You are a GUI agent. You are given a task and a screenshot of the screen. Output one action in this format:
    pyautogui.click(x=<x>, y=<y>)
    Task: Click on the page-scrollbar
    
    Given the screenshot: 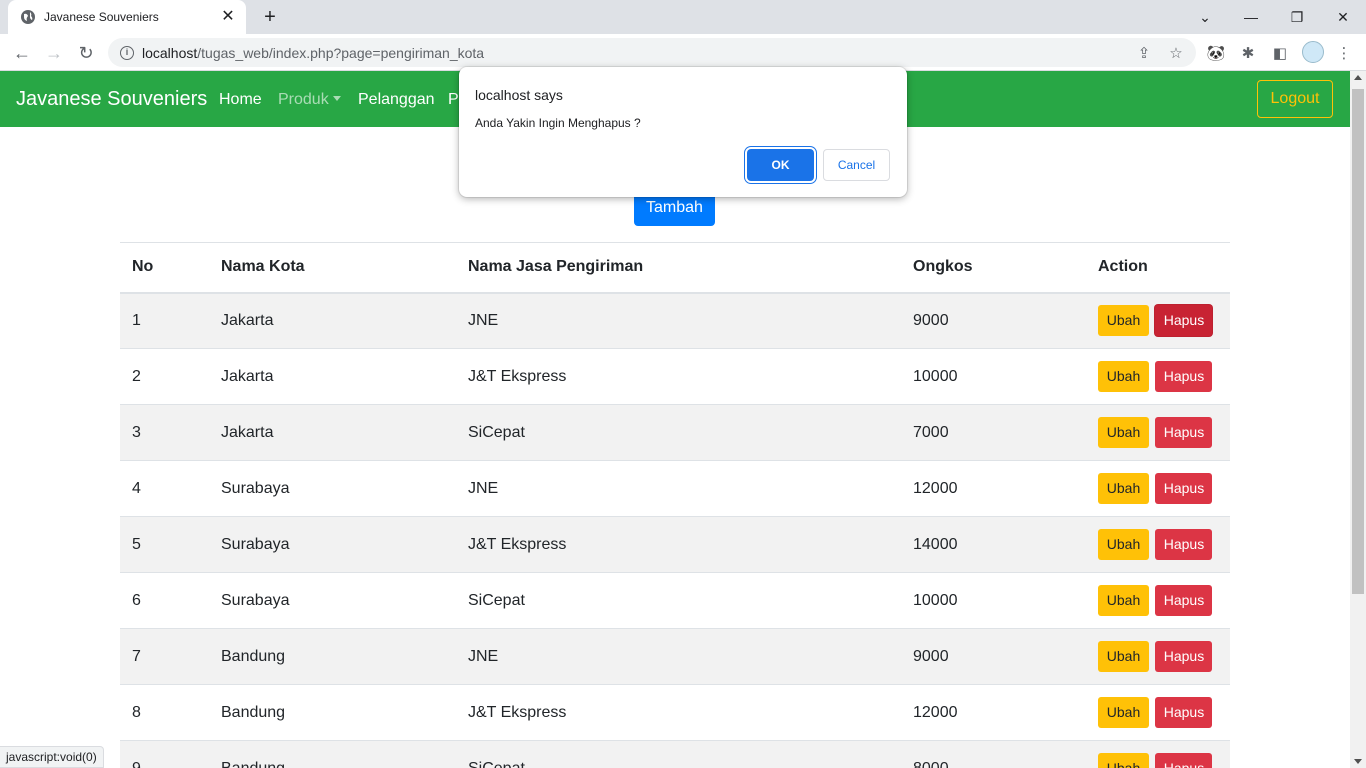 What is the action you would take?
    pyautogui.click(x=1358, y=419)
    